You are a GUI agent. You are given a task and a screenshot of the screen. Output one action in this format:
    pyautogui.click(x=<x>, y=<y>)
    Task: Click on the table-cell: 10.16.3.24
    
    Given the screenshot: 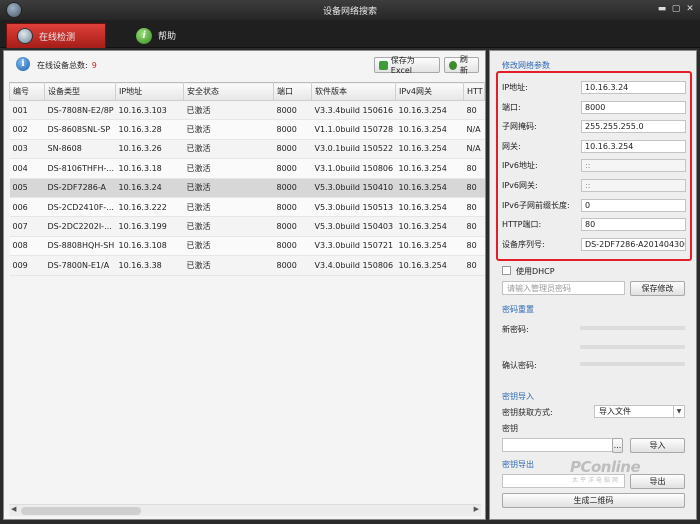 What is the action you would take?
    pyautogui.click(x=149, y=188)
    